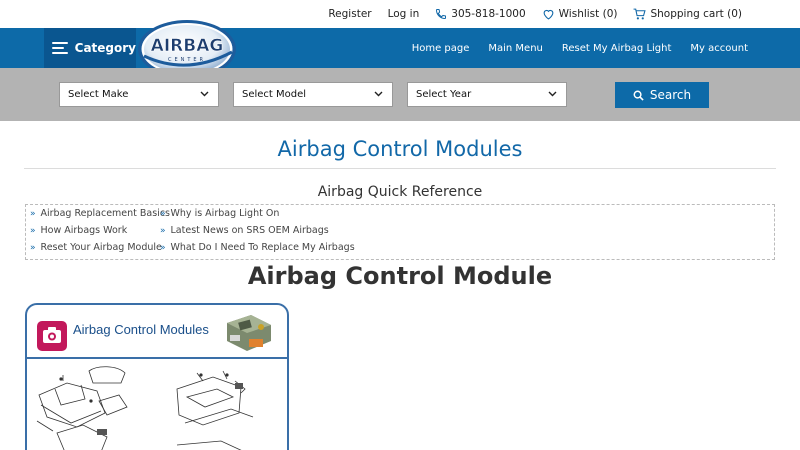 The image size is (800, 450). I want to click on search-icon, so click(638, 95).